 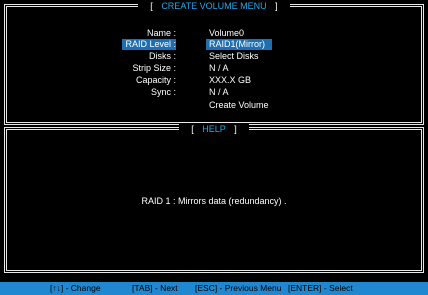 I want to click on field-strip-size-row: Strip Size : N / A, so click(x=214, y=68).